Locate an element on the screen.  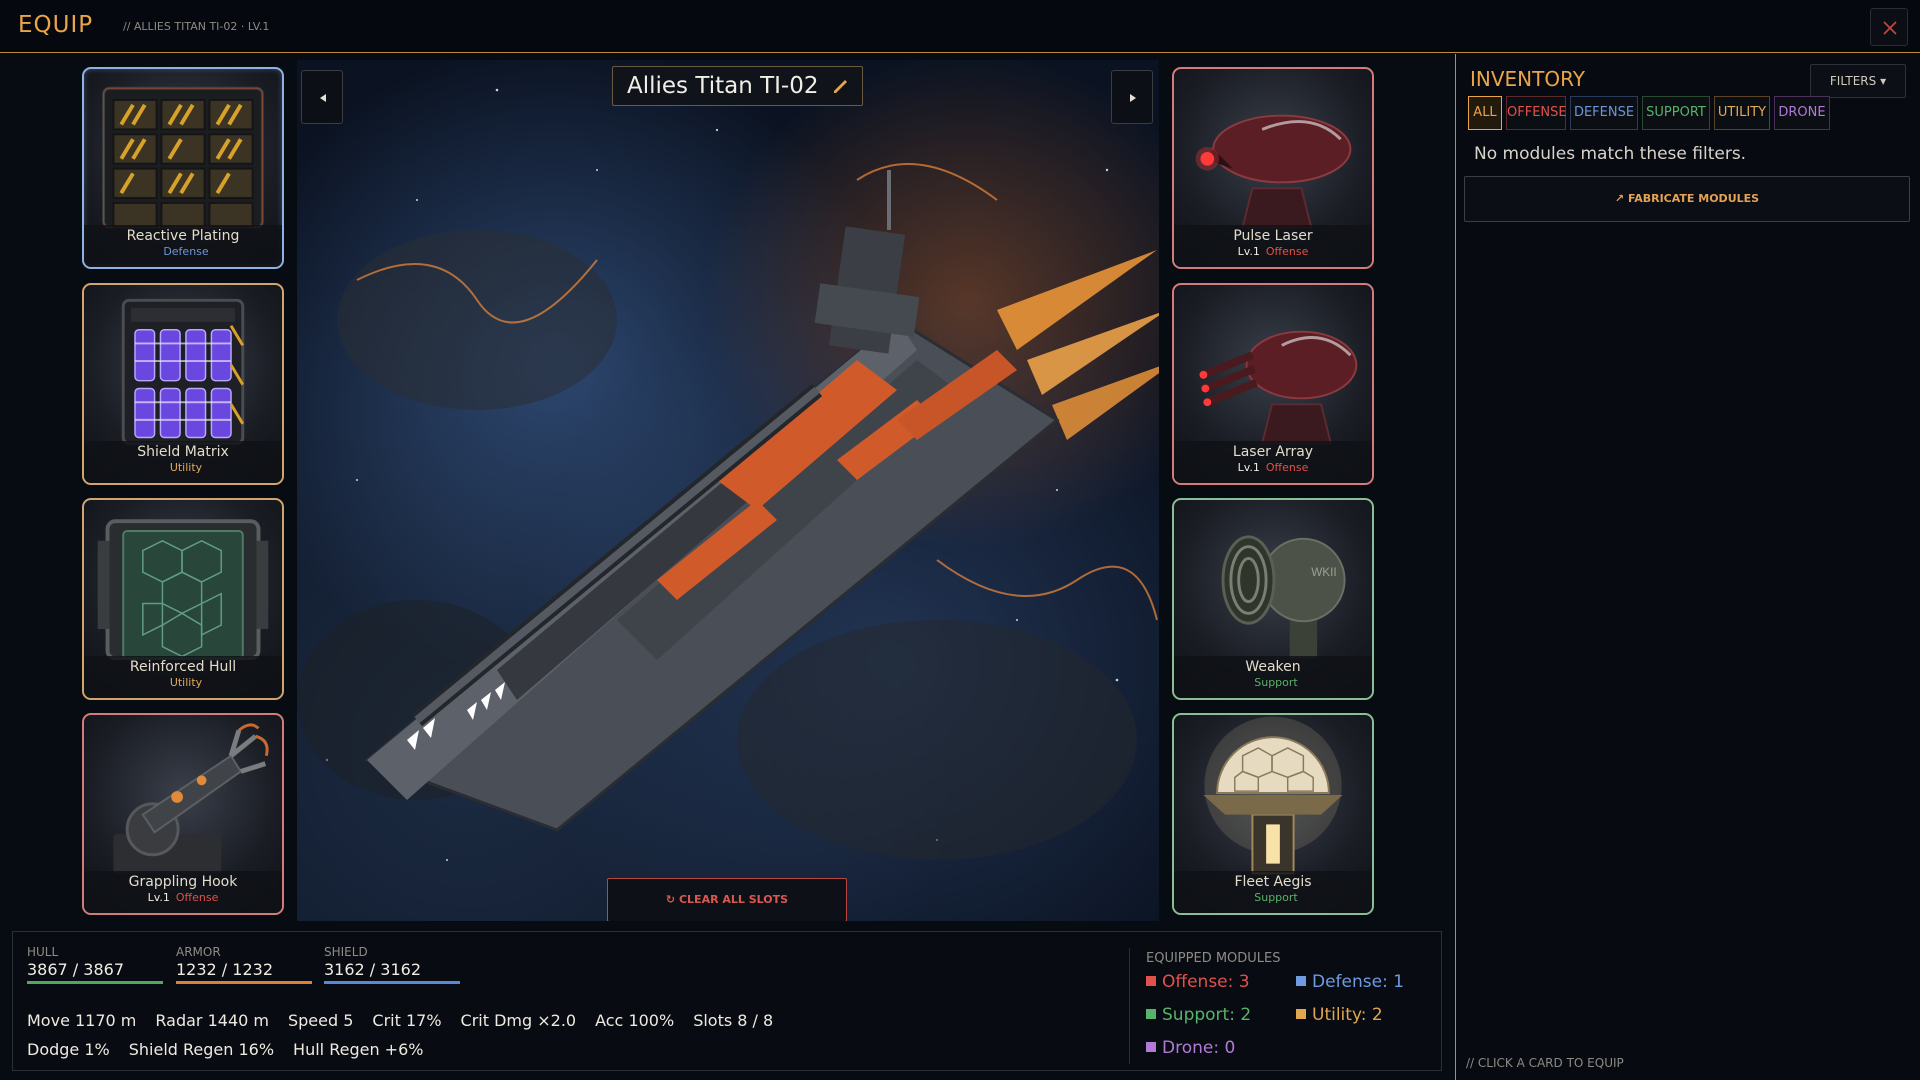
slot-weaken: WKII Weaken Support is located at coordinates (1273, 599).